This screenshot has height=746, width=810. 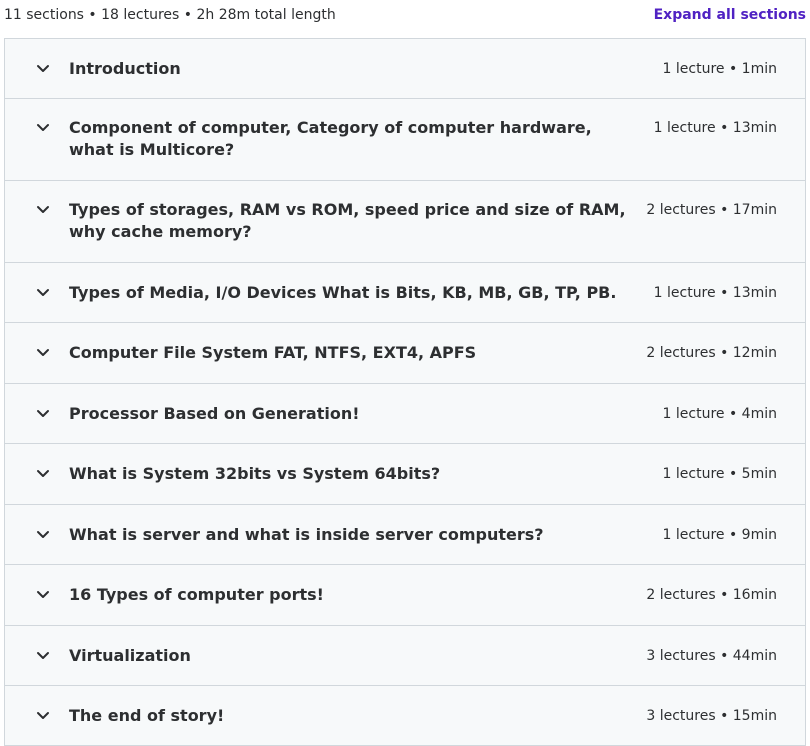 What do you see at coordinates (719, 414) in the screenshot?
I see `section-meta: 1 lecture • 4min` at bounding box center [719, 414].